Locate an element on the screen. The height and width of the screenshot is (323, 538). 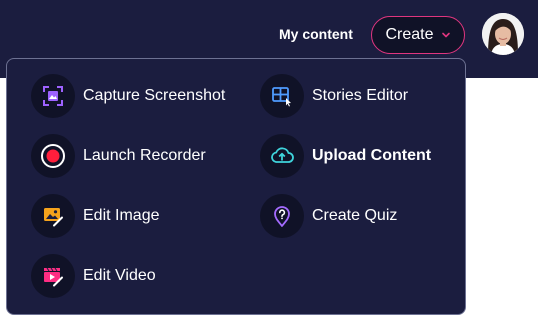
menu-item-stories-editor: Stories Editor is located at coordinates (334, 96).